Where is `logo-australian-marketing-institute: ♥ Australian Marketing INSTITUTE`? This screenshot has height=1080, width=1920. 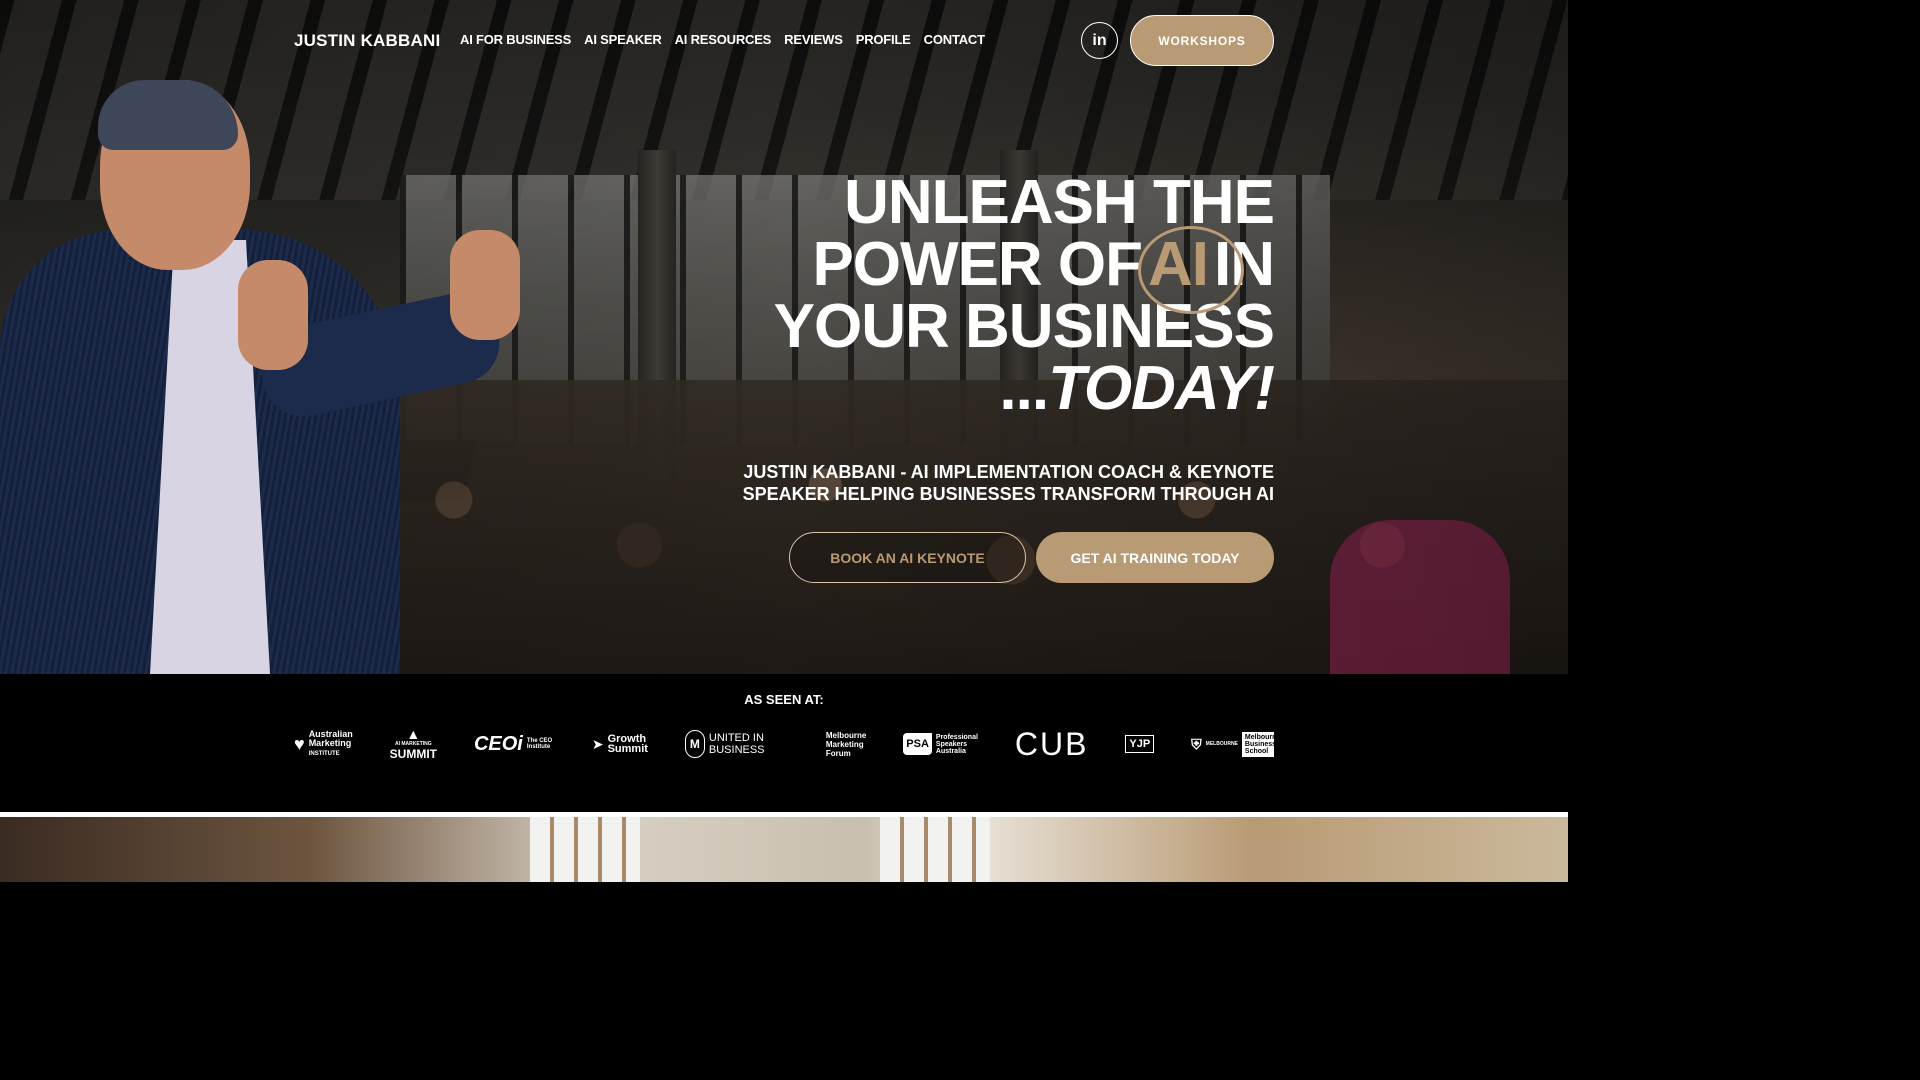 logo-australian-marketing-institute: ♥ Australian Marketing INSTITUTE is located at coordinates (323, 742).